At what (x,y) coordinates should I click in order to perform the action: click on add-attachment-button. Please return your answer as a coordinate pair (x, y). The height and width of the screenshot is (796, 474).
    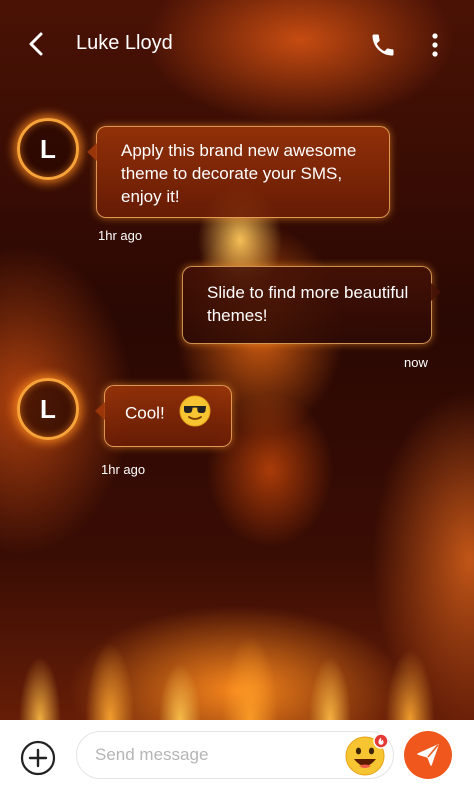
    Looking at the image, I should click on (38, 758).